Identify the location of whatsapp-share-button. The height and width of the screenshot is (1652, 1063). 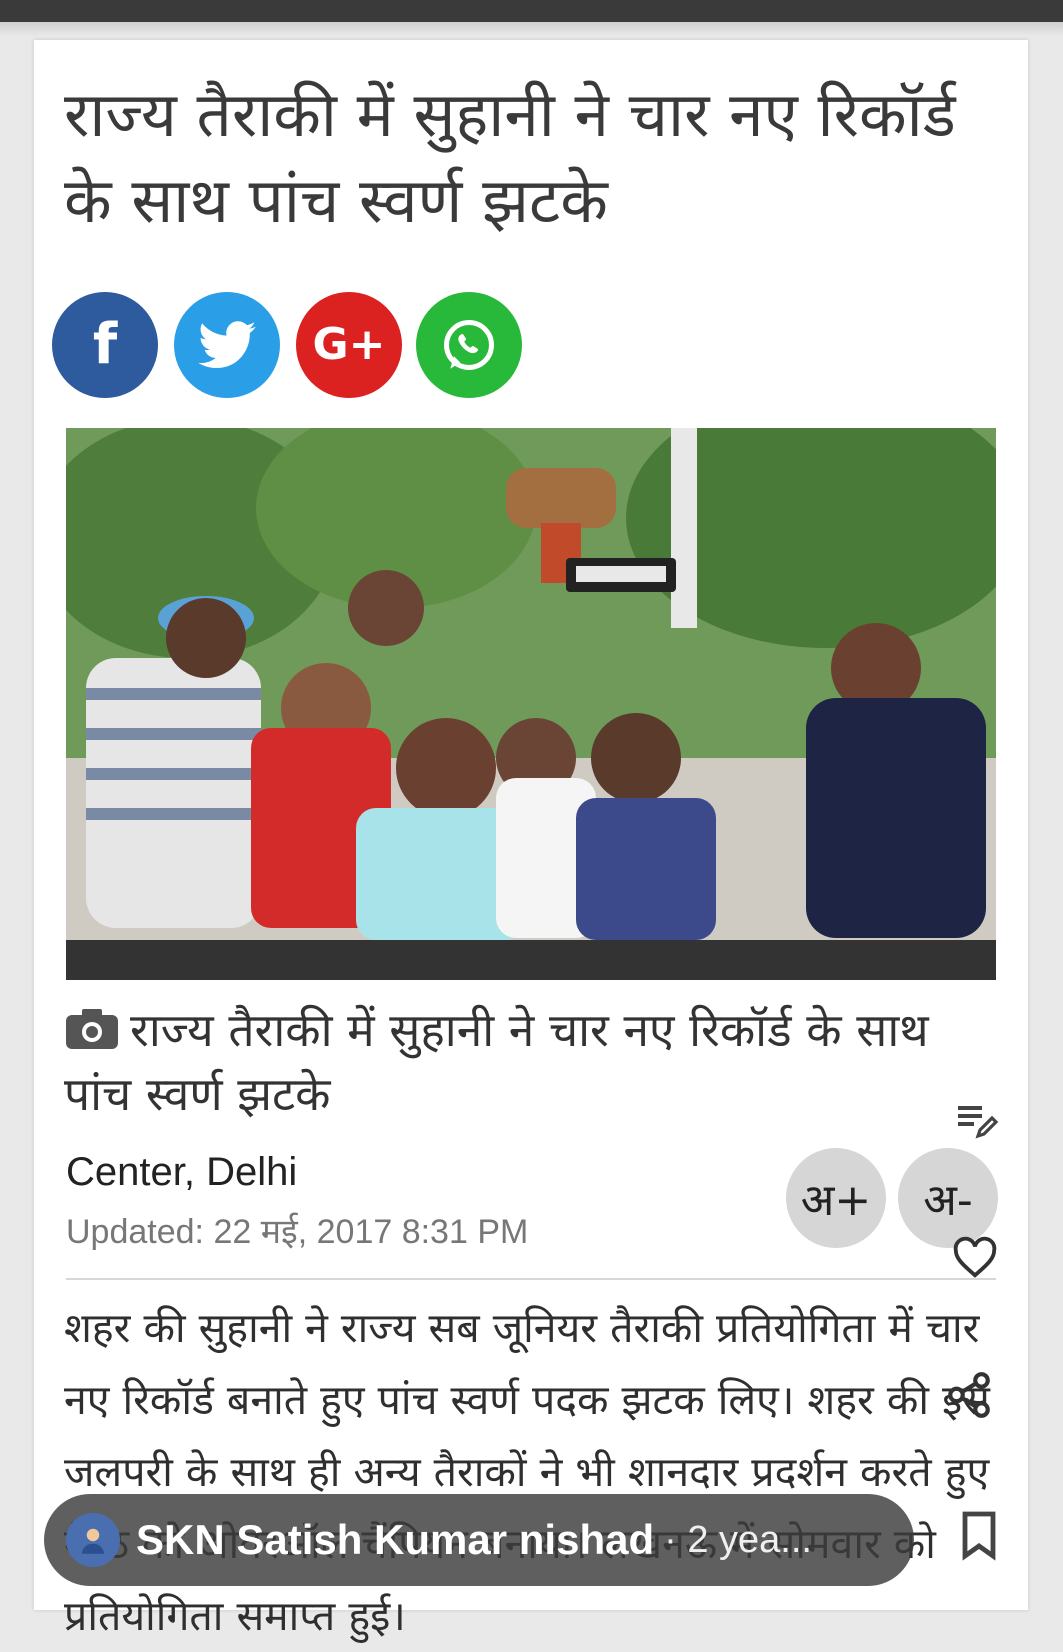
(469, 345).